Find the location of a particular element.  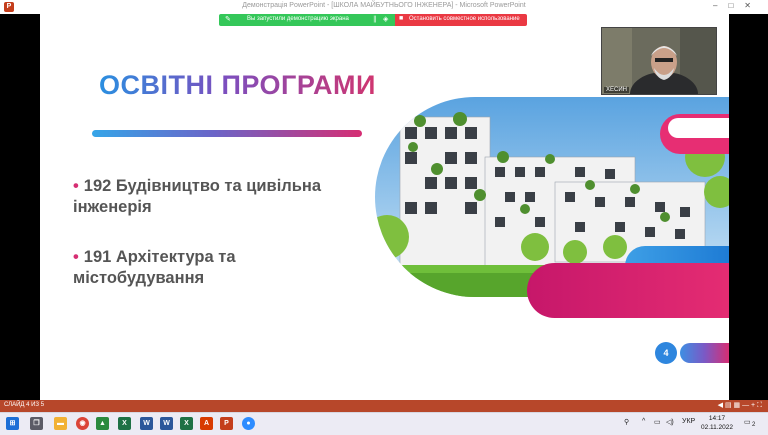

stop-sharing-label: Остановить совместное использование is located at coordinates (464, 19).